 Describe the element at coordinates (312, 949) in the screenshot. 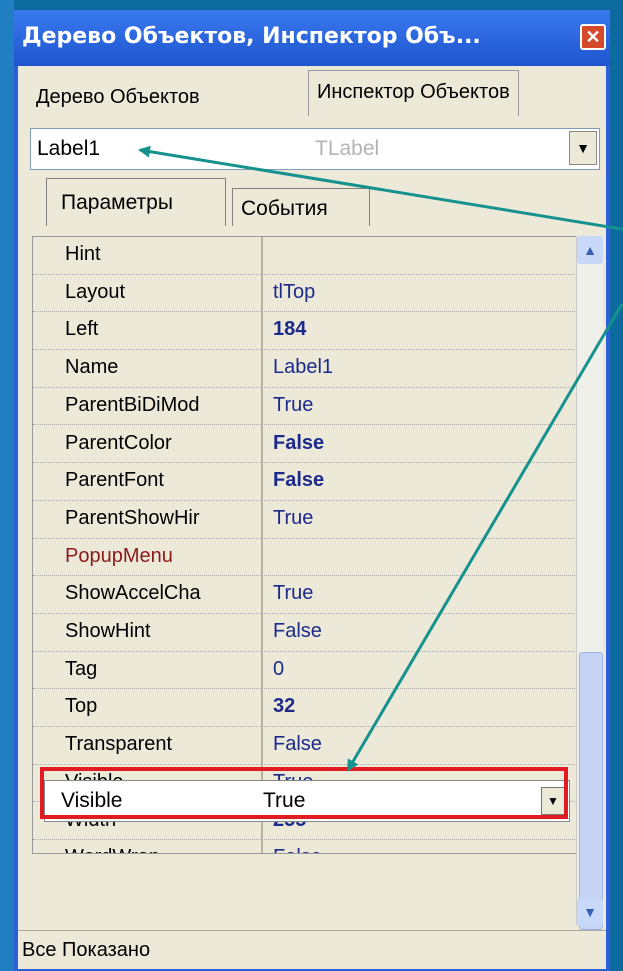

I see `status-bar: Все Показано` at that location.